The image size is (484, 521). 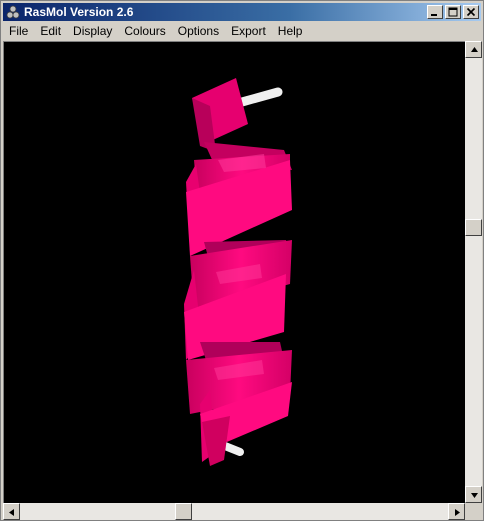 I want to click on scroll-right-button, so click(x=456, y=511).